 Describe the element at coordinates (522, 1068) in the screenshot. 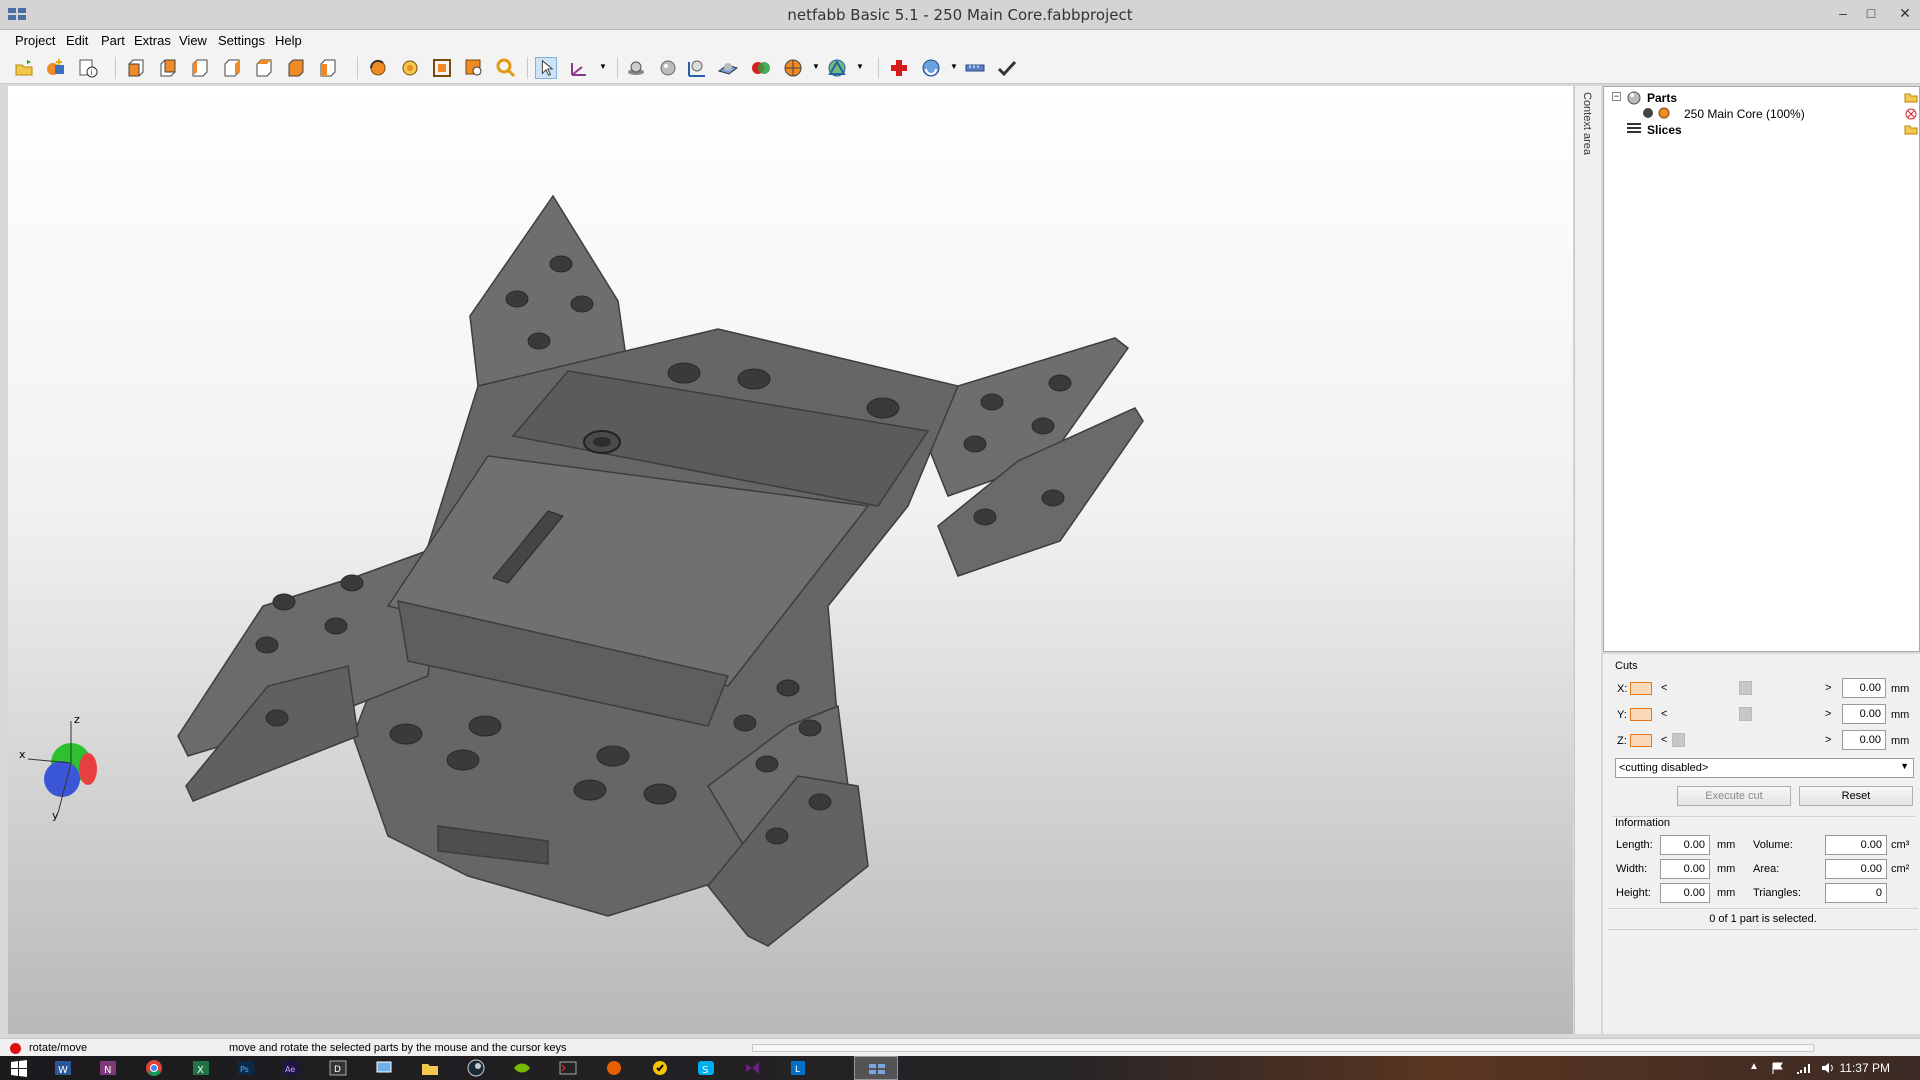

I see `nvidia-icon` at that location.